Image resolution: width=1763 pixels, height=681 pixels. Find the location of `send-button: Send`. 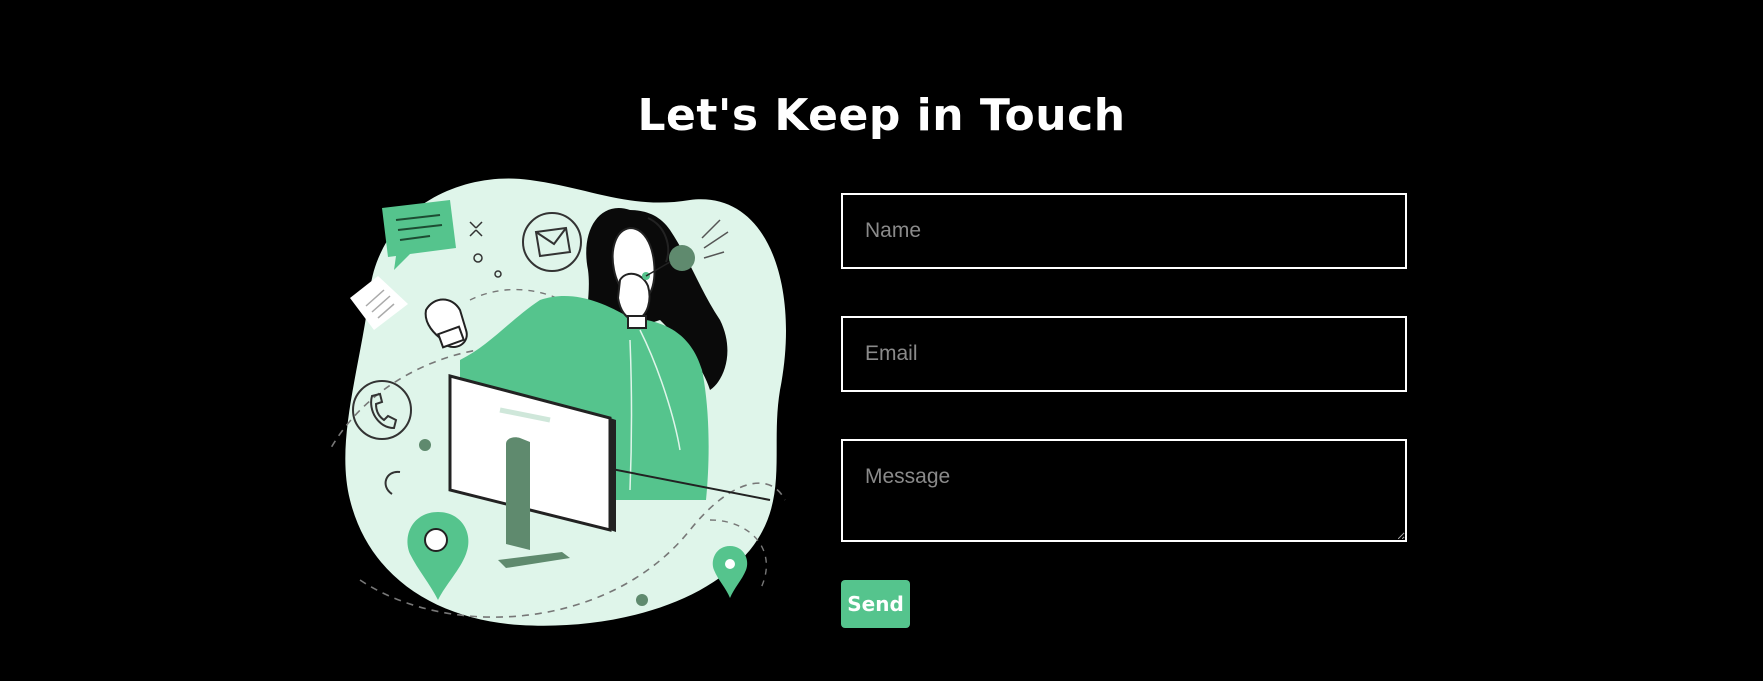

send-button: Send is located at coordinates (875, 604).